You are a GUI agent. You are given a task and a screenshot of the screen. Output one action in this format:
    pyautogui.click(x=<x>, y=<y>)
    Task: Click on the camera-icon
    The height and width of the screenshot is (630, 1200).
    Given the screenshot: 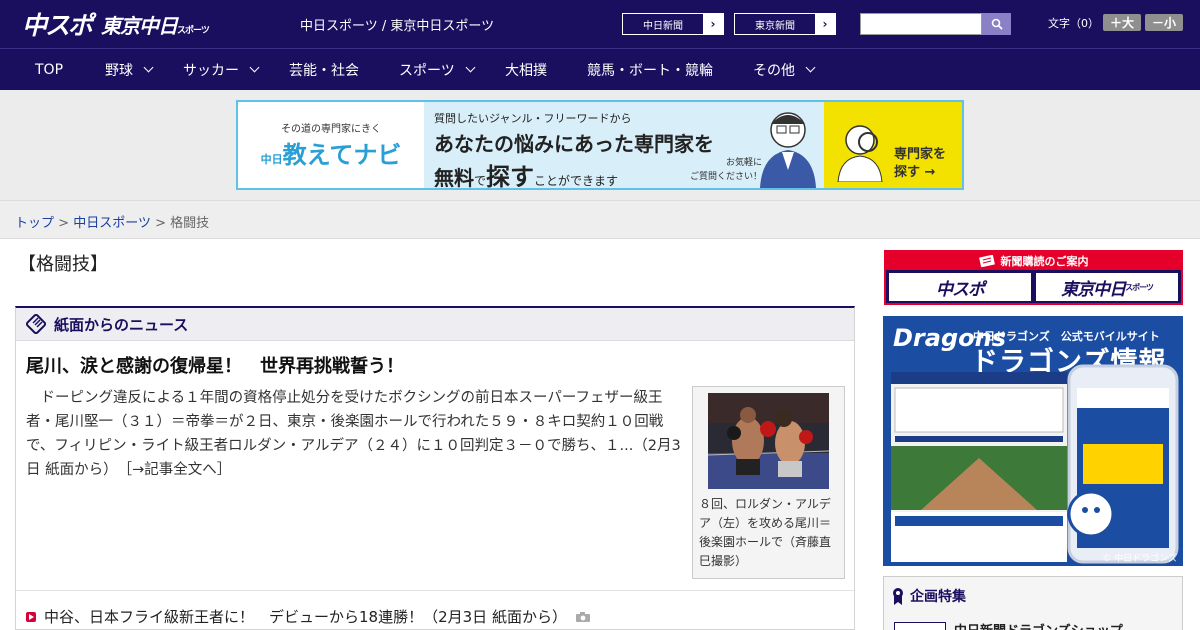 What is the action you would take?
    pyautogui.click(x=582, y=616)
    